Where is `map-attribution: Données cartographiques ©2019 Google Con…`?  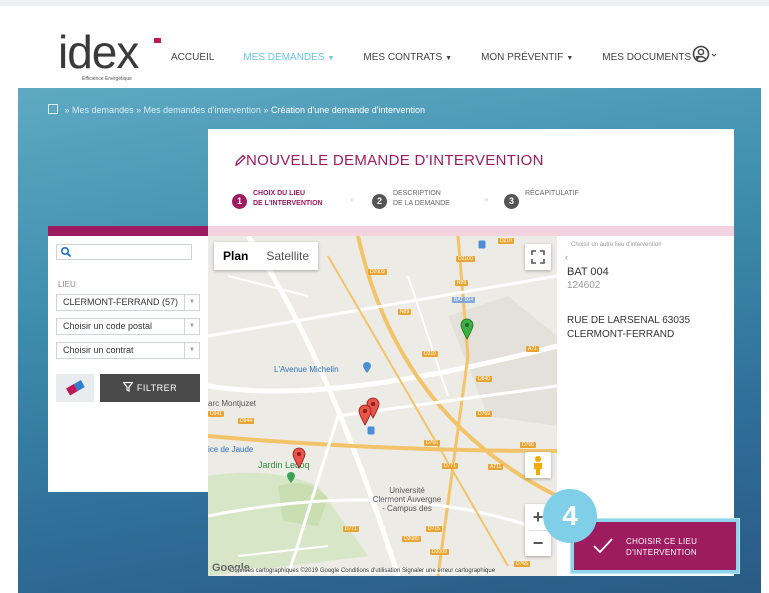 map-attribution: Données cartographiques ©2019 Google Con… is located at coordinates (363, 571).